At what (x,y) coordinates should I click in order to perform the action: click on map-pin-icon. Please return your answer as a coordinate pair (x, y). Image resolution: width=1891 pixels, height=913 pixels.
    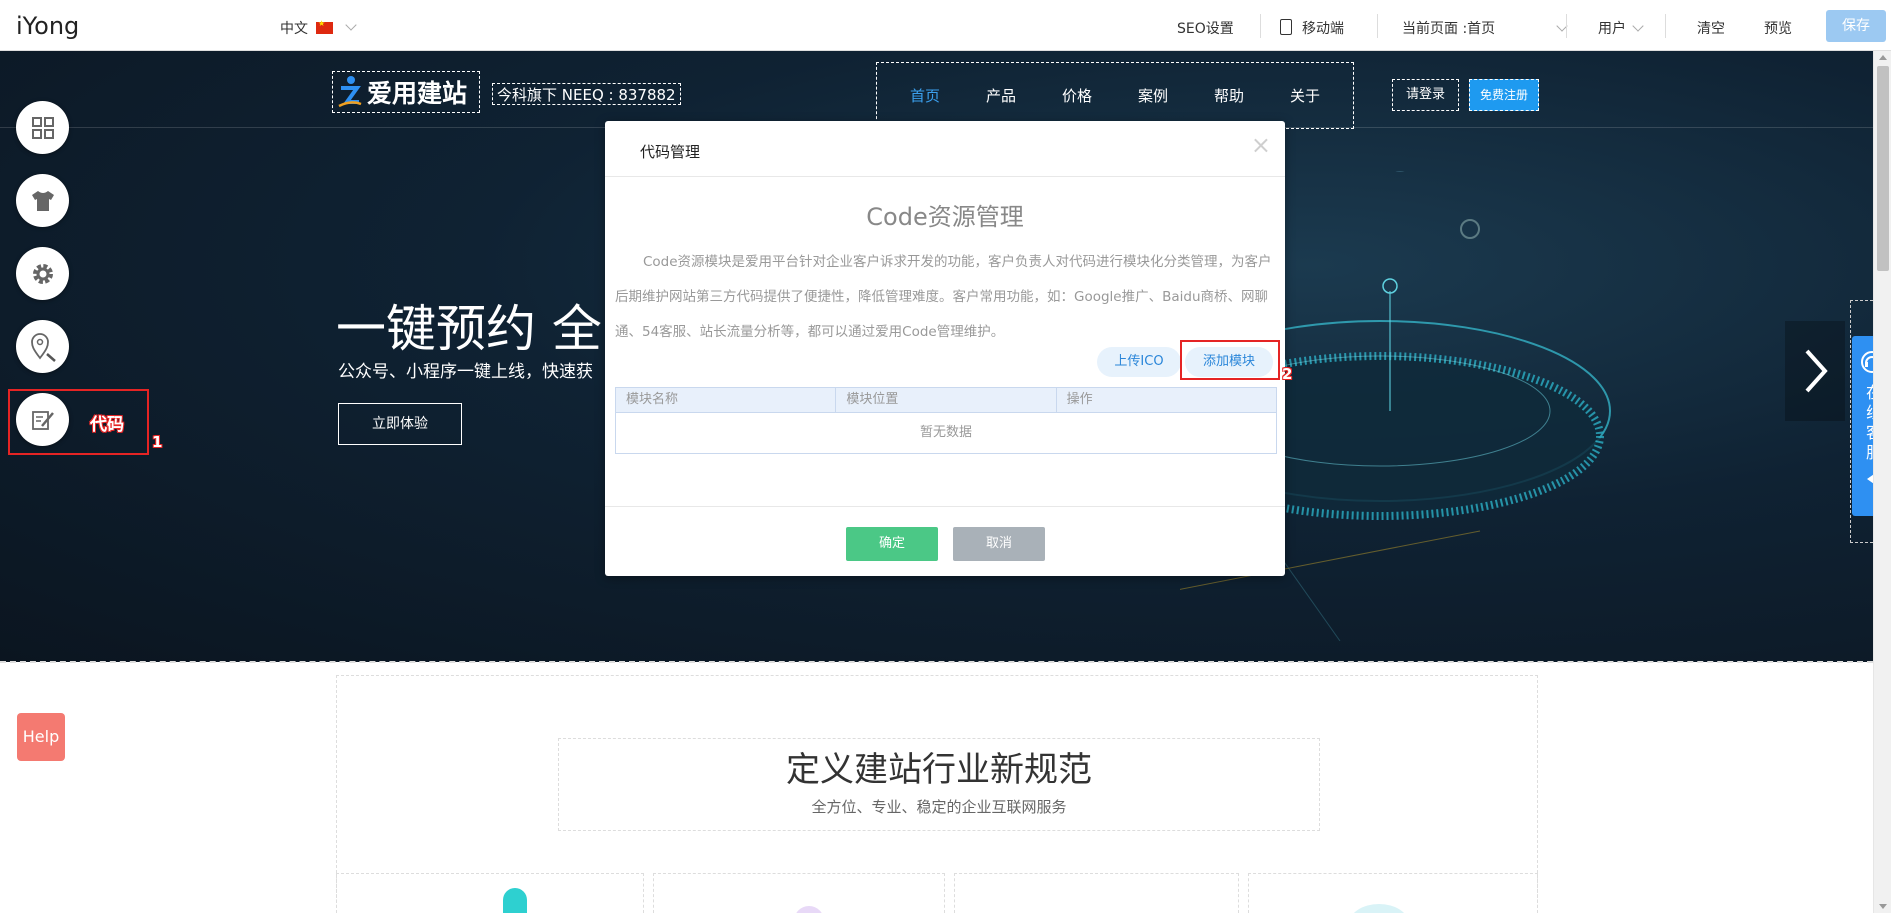
    Looking at the image, I should click on (43, 347).